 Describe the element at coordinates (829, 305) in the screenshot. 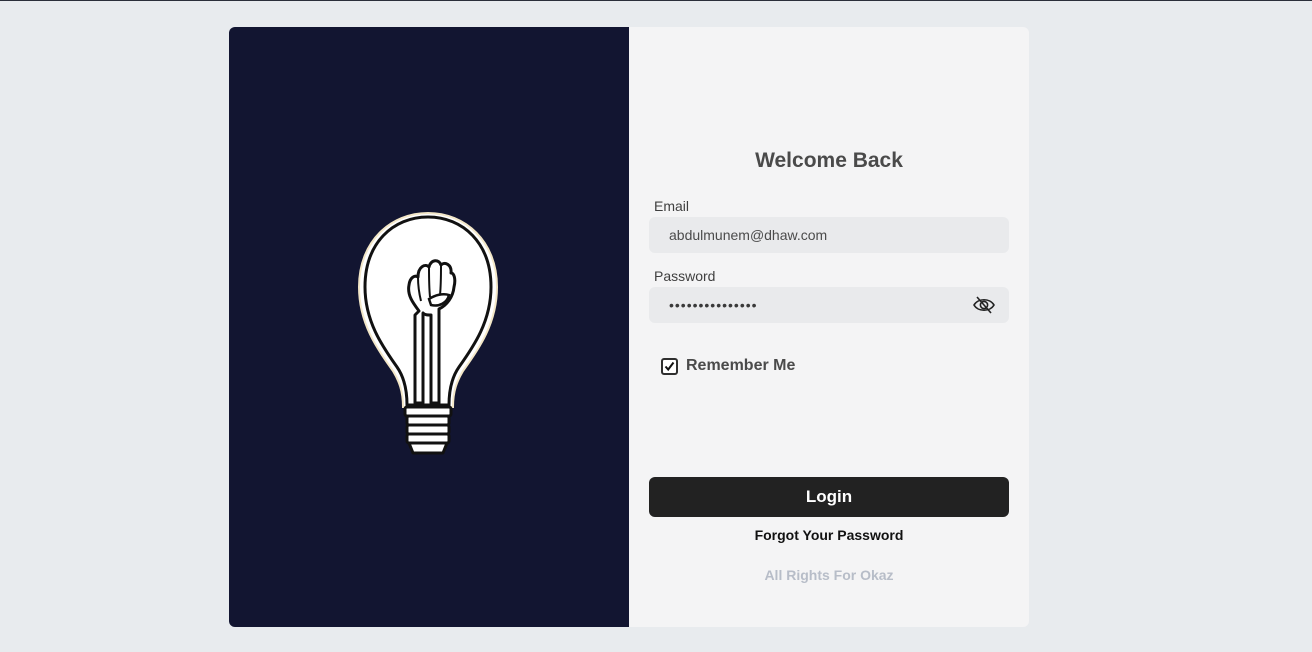

I see `password-field: •••••••••••••••` at that location.